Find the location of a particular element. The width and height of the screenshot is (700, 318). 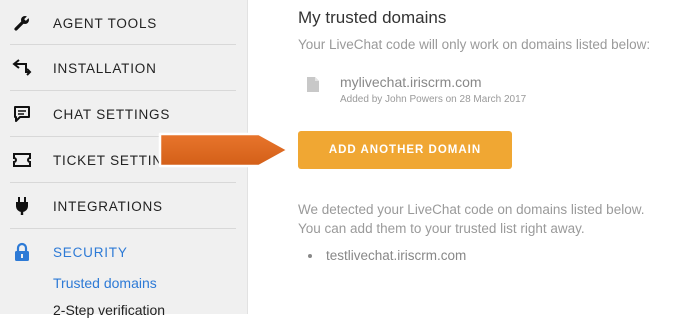

sidebar-item-label: CHAT SETTINGS is located at coordinates (112, 114).